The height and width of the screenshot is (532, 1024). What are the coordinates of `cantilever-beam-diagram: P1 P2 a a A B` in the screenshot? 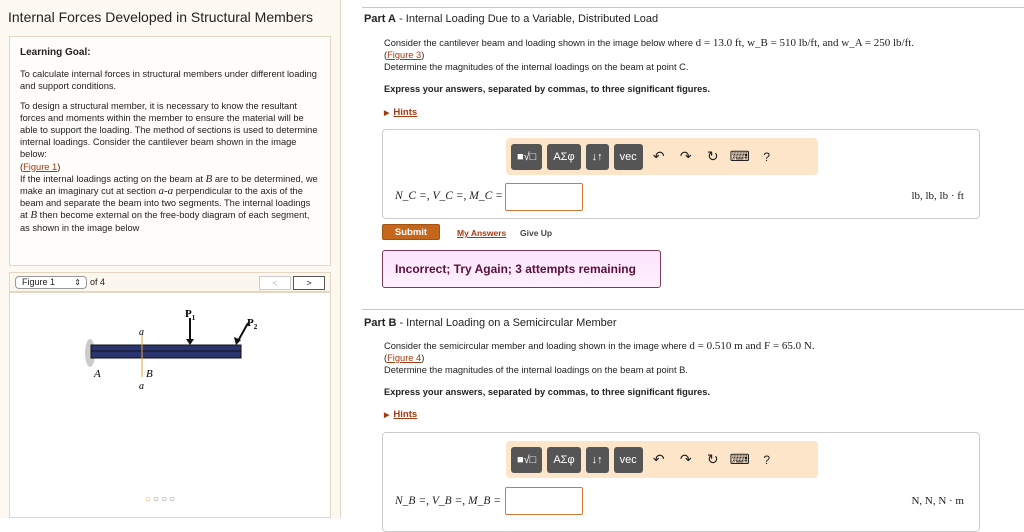 It's located at (171, 350).